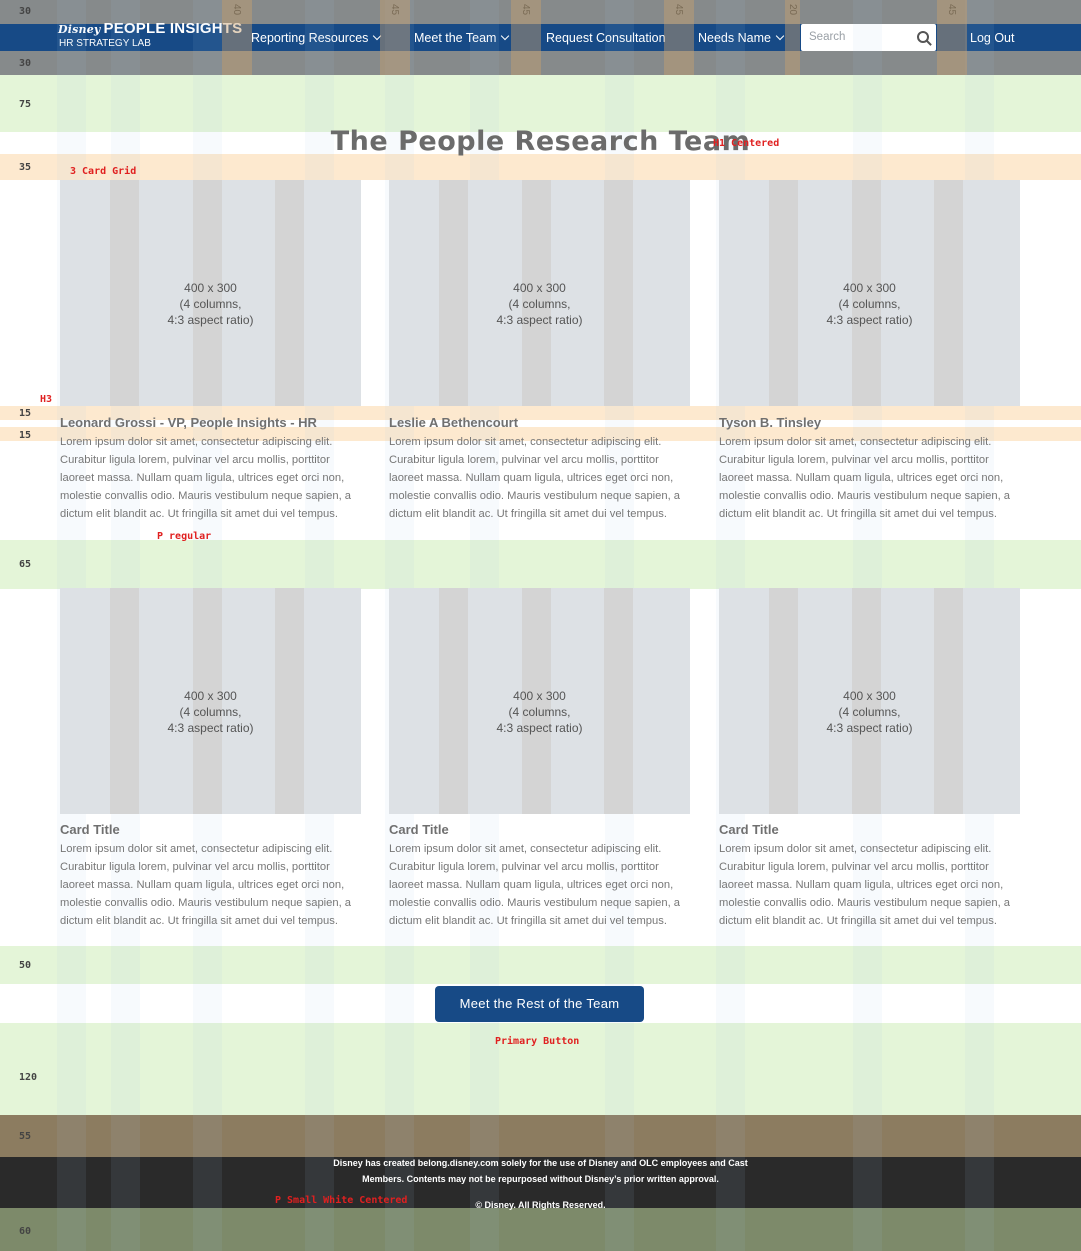 This screenshot has height=1251, width=1081. I want to click on meet-team-button: Meet the Rest of the Team, so click(539, 1004).